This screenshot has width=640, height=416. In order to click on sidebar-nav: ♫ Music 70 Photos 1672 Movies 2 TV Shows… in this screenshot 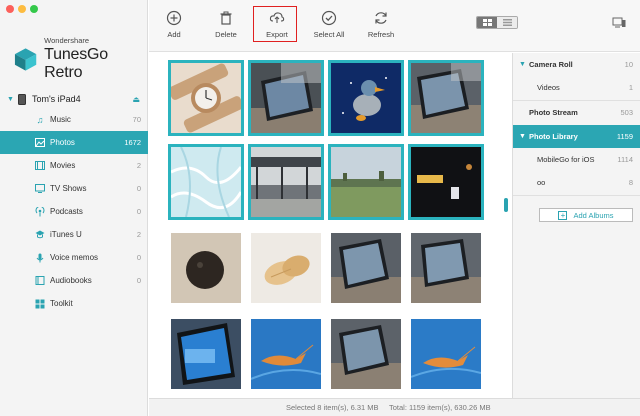, I will do `click(74, 211)`.